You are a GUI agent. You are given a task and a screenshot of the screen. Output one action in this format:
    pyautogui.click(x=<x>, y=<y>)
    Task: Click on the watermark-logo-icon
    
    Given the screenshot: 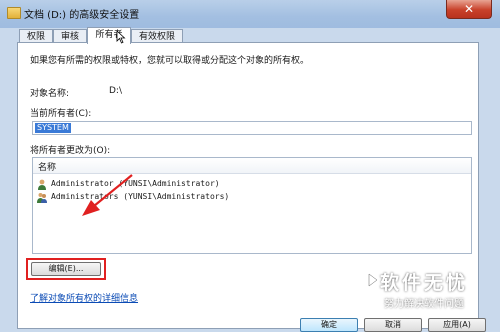 What is the action you would take?
    pyautogui.click(x=373, y=280)
    